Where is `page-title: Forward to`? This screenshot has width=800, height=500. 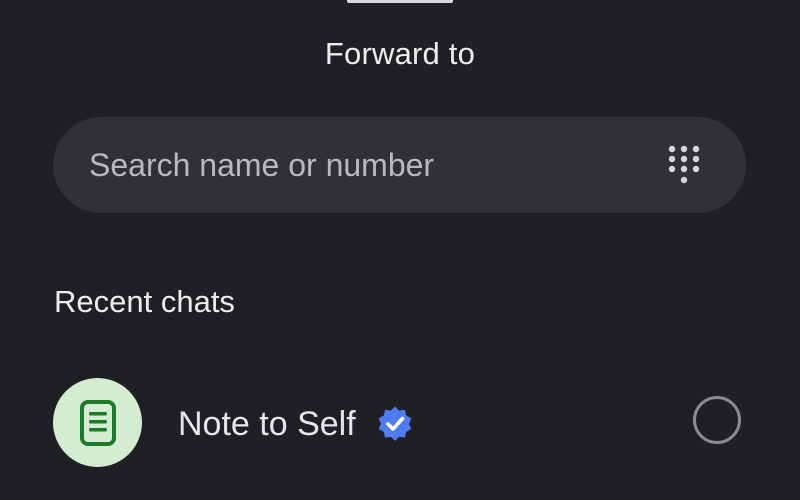
page-title: Forward to is located at coordinates (400, 53).